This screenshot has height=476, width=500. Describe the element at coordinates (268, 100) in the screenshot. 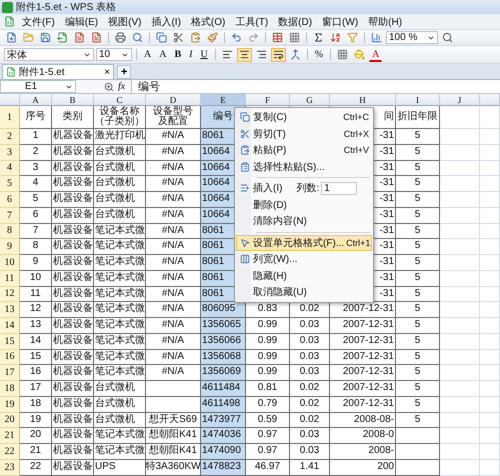

I see `column-header: F` at that location.